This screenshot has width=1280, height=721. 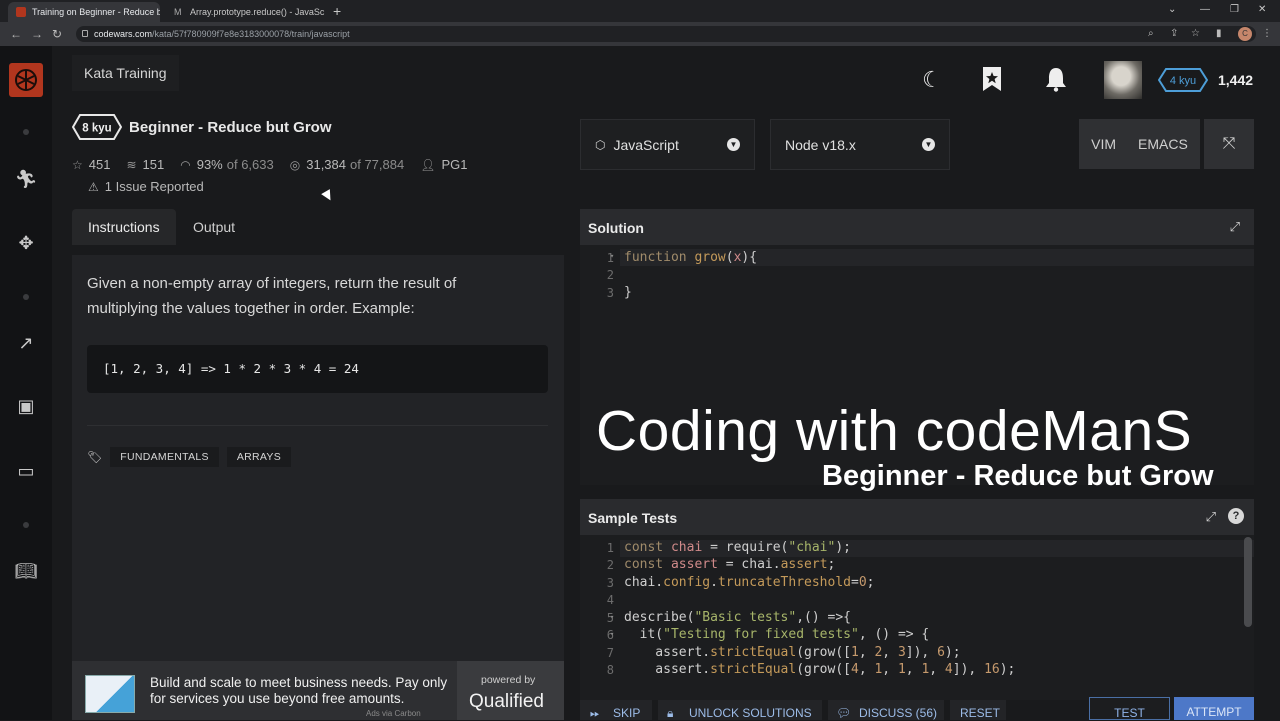 I want to click on left-sidebar: 🏃︎ ✥ ↗ ▣ ▭ 📖︎, so click(x=26, y=383).